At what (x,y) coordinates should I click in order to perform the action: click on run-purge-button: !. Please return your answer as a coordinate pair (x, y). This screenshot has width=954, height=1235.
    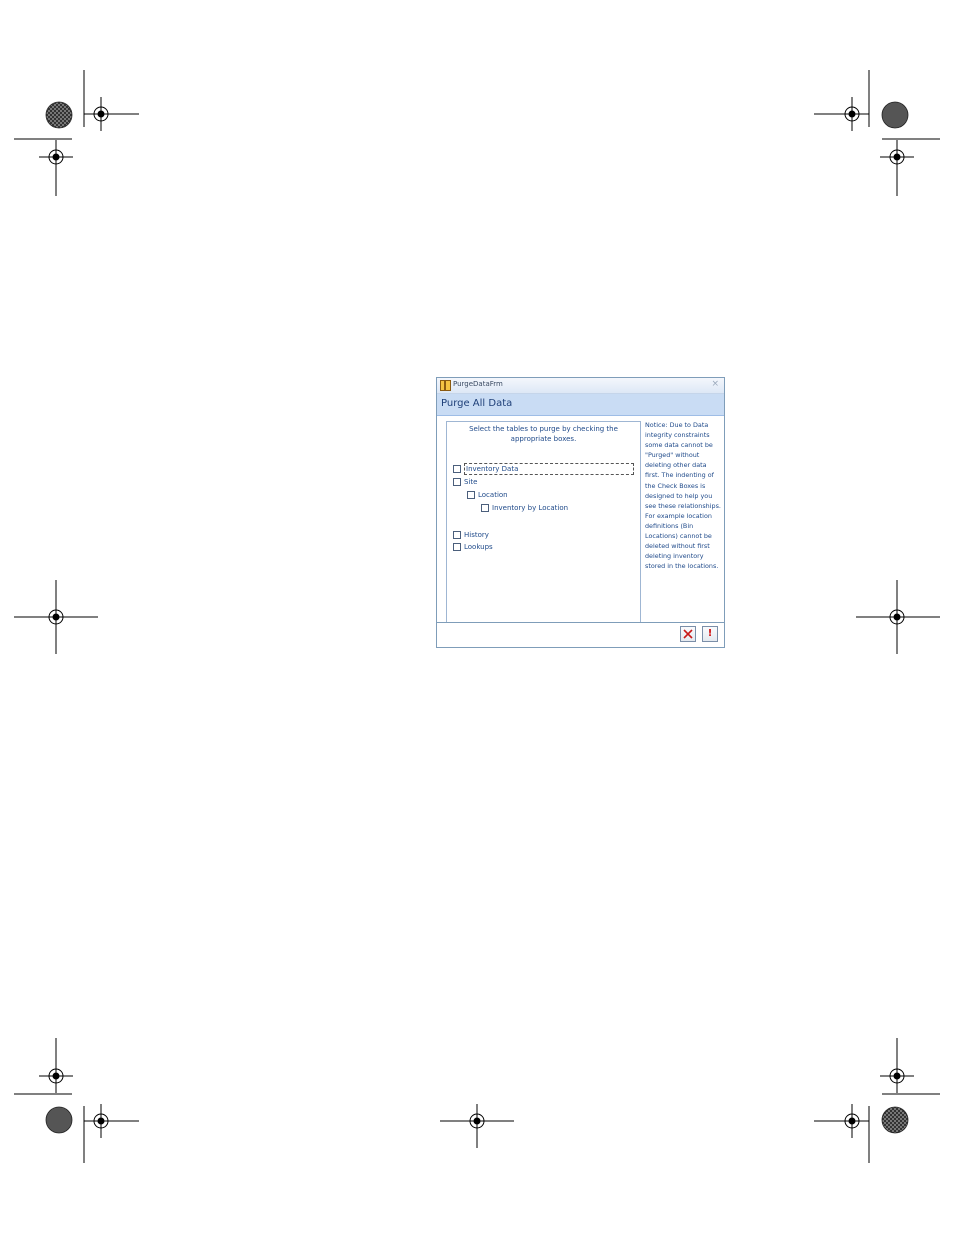
    Looking at the image, I should click on (710, 634).